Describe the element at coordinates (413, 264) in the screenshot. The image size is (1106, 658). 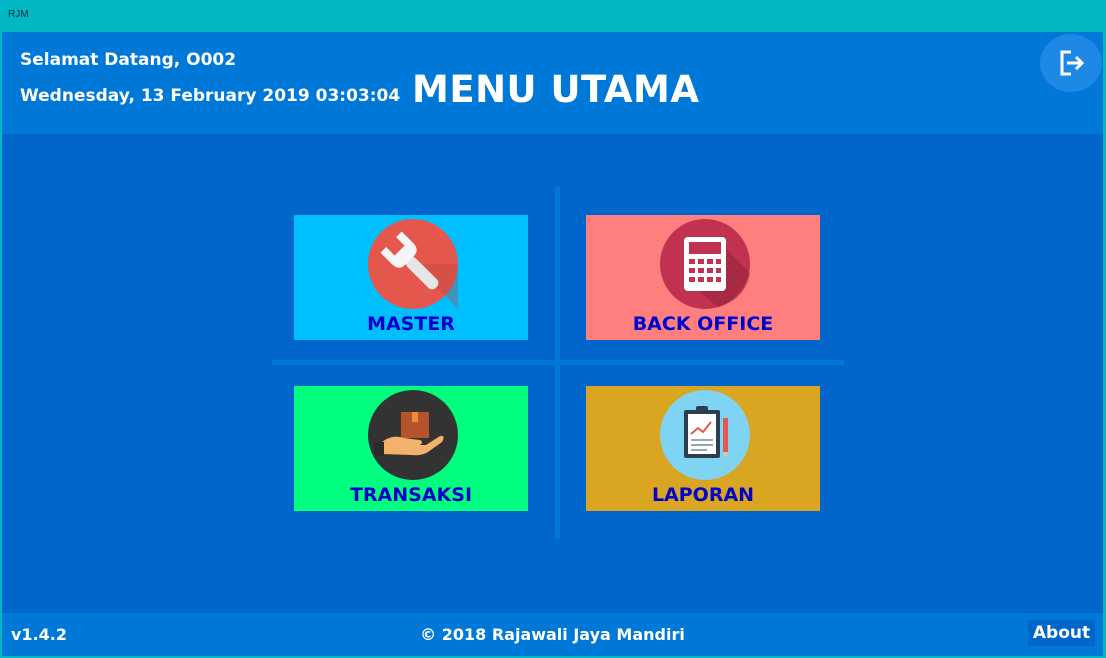
I see `wrench-icon` at that location.